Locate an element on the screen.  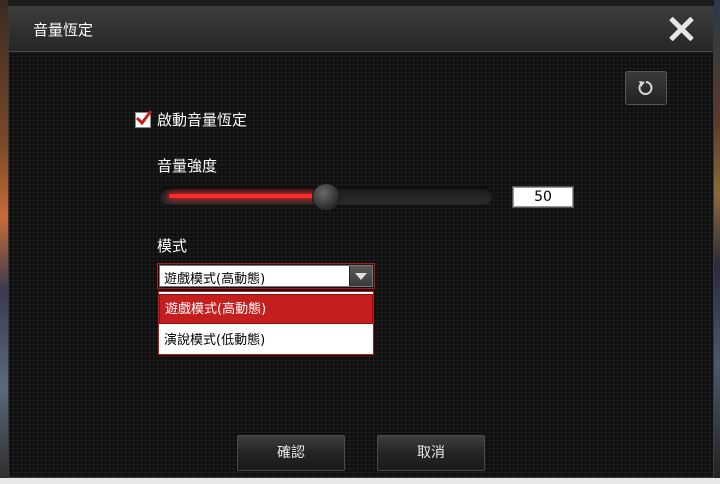
title-bar: 音量恆定 is located at coordinates (361, 29).